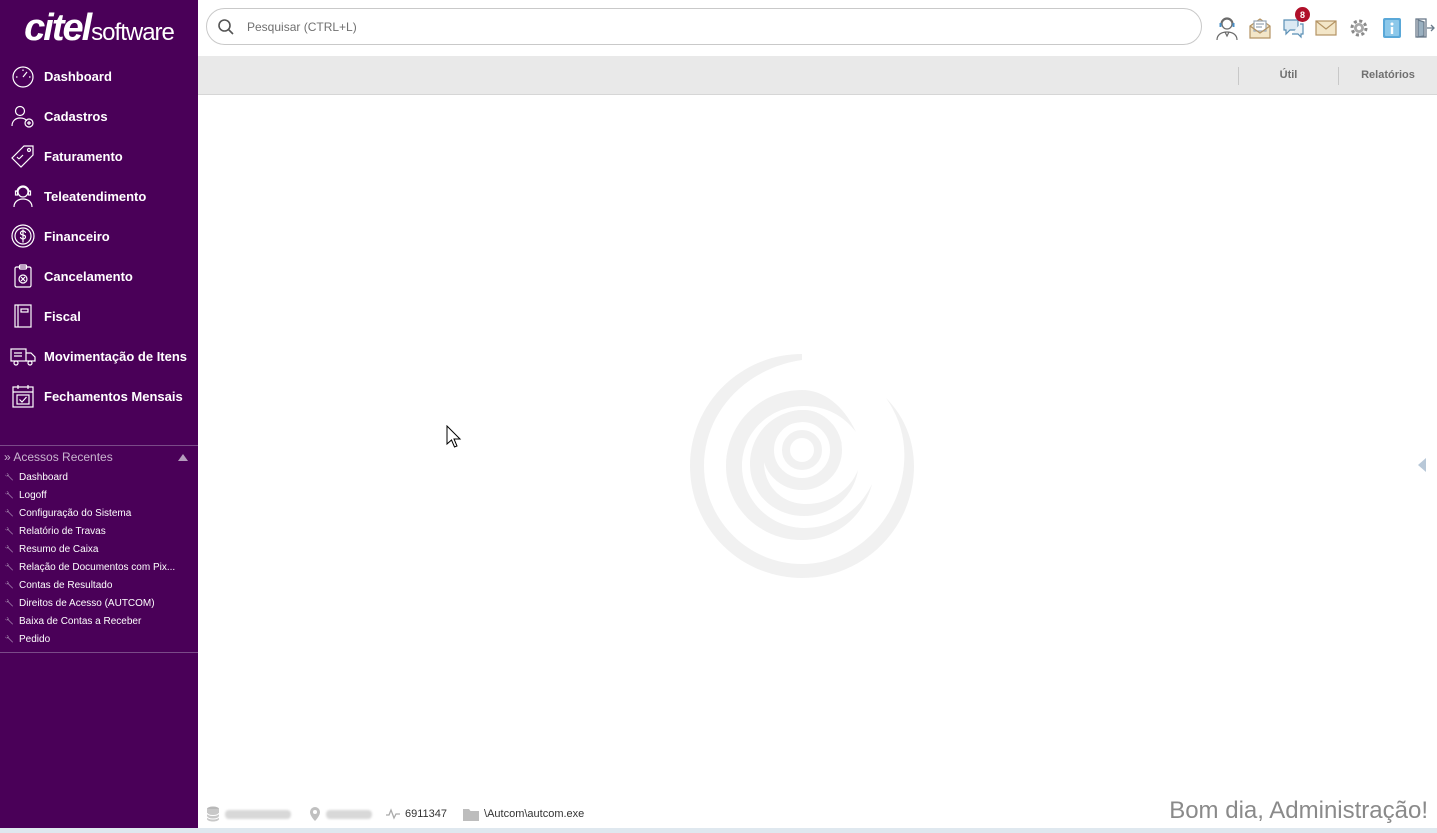 The height and width of the screenshot is (833, 1437). Describe the element at coordinates (1298, 810) in the screenshot. I see `greeting-text: Bom dia, Administração!` at that location.